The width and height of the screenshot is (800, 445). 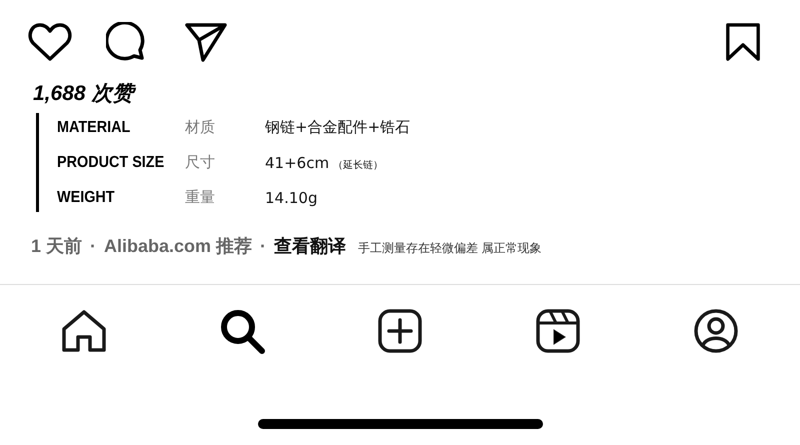 What do you see at coordinates (337, 127) in the screenshot?
I see `spec-value: 钢链+合金配件+锆石` at bounding box center [337, 127].